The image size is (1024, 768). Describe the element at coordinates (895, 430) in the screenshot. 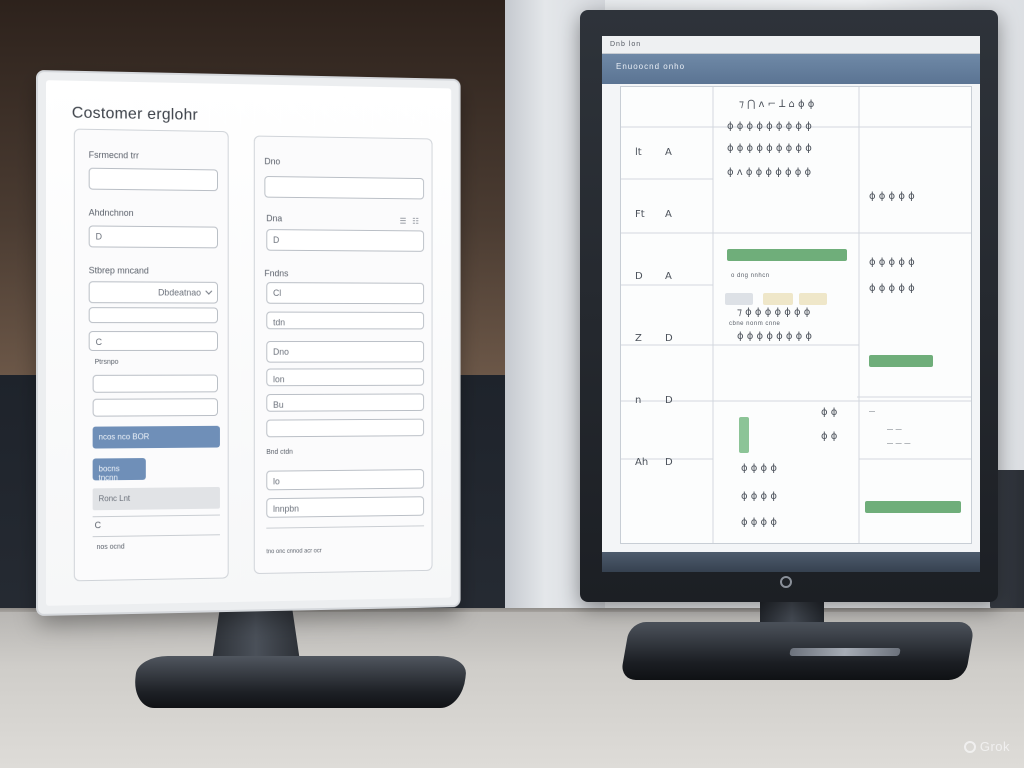

I see `cell-text: — —` at that location.